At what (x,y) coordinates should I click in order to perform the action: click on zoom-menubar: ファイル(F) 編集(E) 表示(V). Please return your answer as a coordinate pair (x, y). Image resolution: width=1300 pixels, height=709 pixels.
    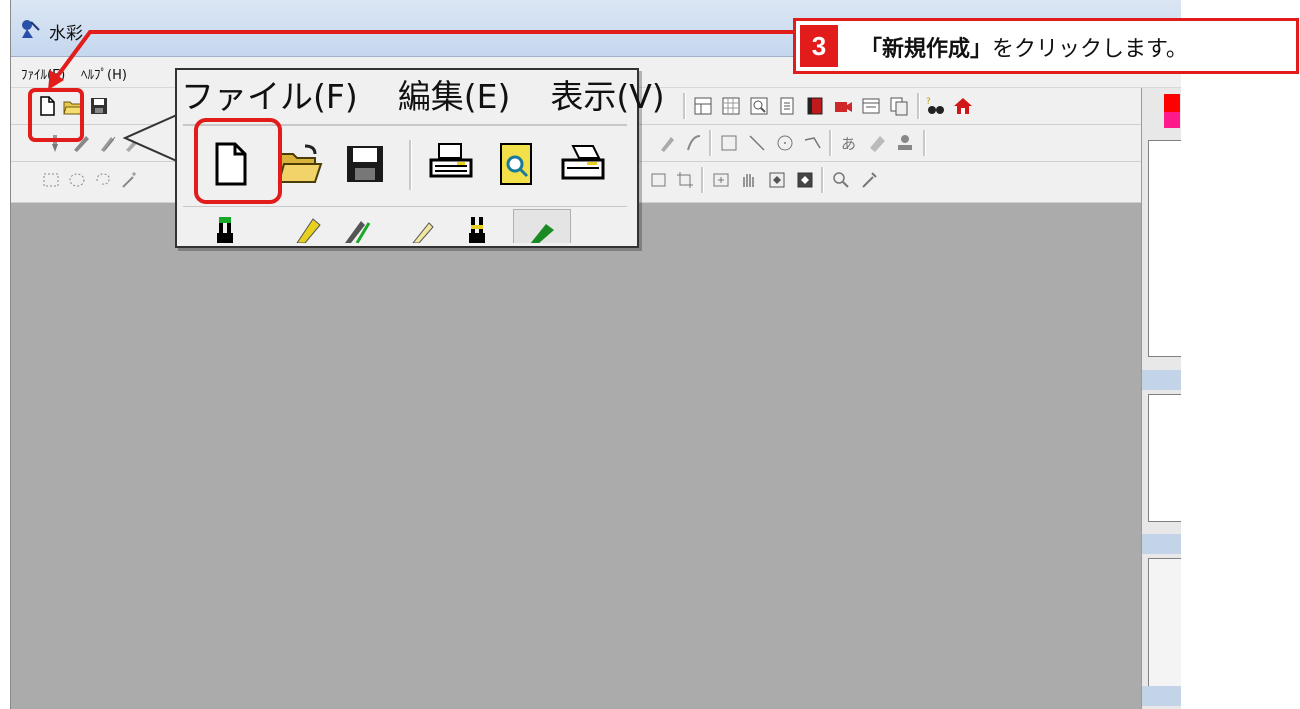
    Looking at the image, I should click on (443, 94).